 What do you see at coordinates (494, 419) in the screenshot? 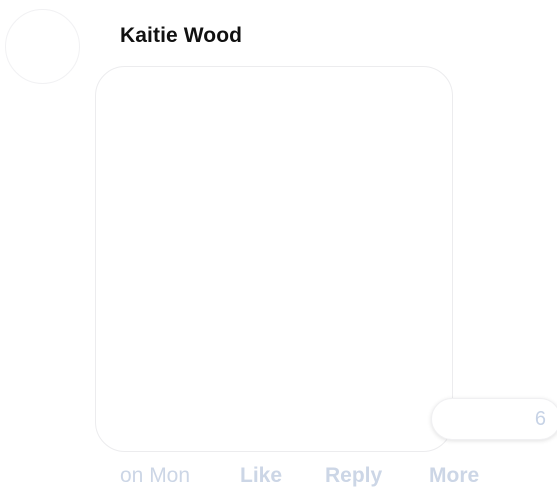
I see `reaction-count-badge: 6` at bounding box center [494, 419].